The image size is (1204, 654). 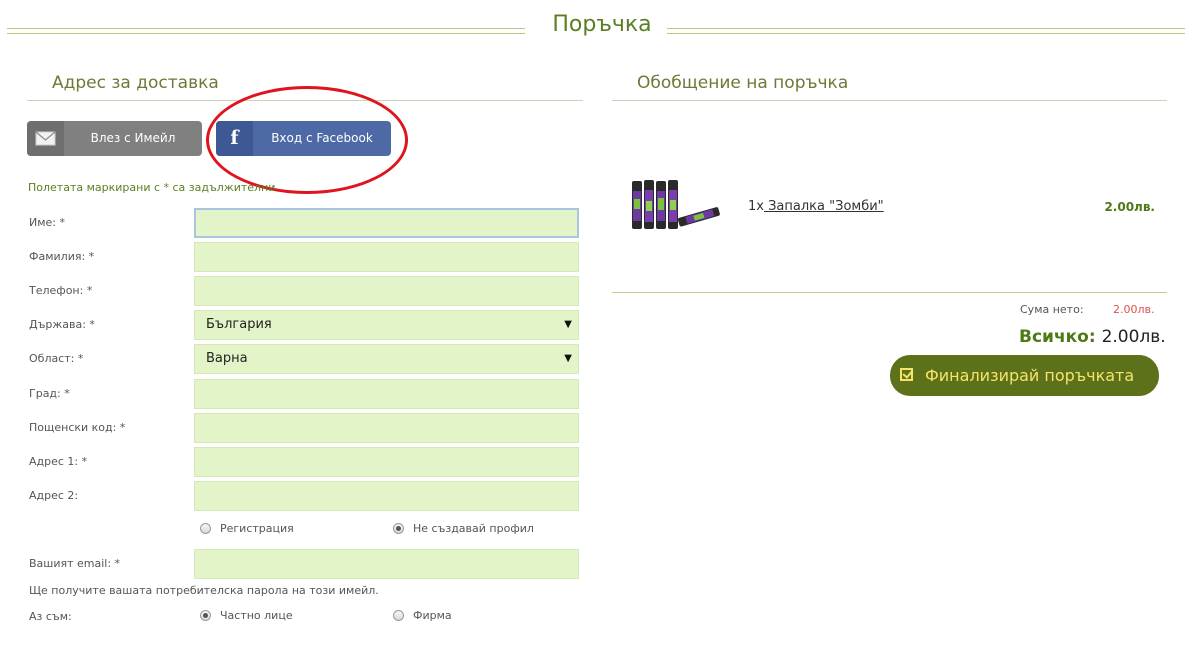 What do you see at coordinates (205, 528) in the screenshot?
I see `register-radio` at bounding box center [205, 528].